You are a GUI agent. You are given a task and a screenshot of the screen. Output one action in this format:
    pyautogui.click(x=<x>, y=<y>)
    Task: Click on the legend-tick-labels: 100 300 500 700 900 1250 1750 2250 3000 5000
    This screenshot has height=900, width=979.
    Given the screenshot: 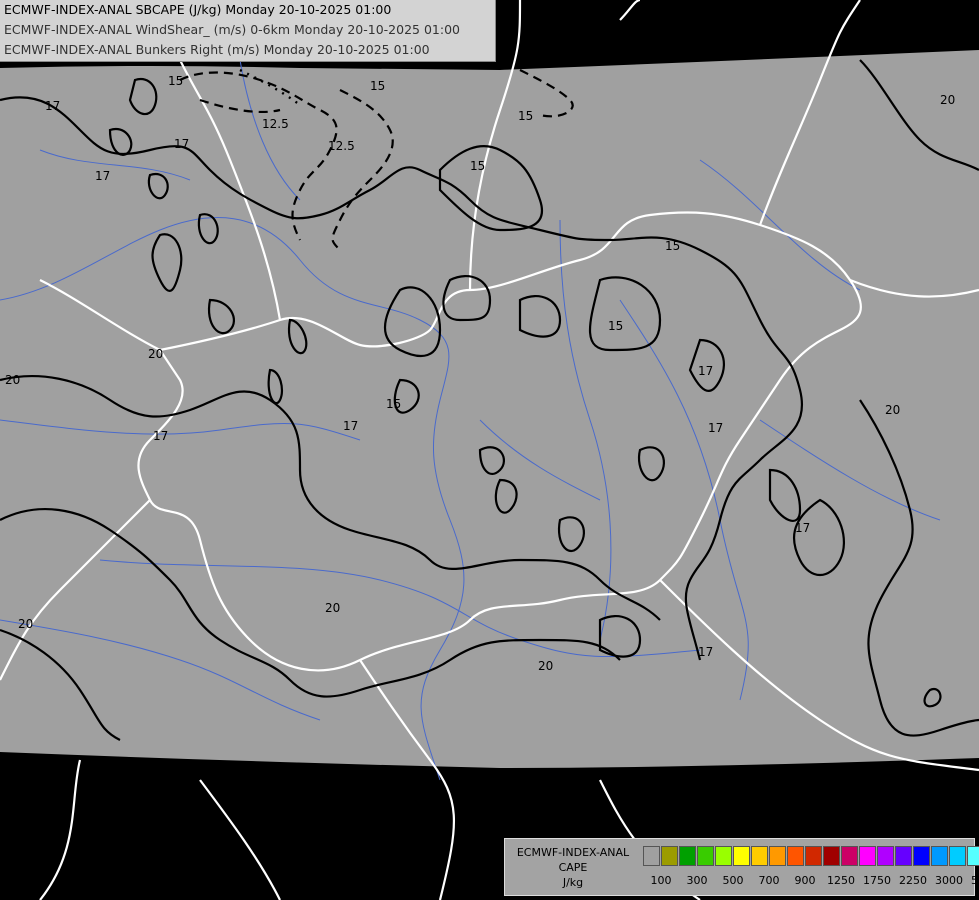 What is the action you would take?
    pyautogui.click(x=809, y=882)
    